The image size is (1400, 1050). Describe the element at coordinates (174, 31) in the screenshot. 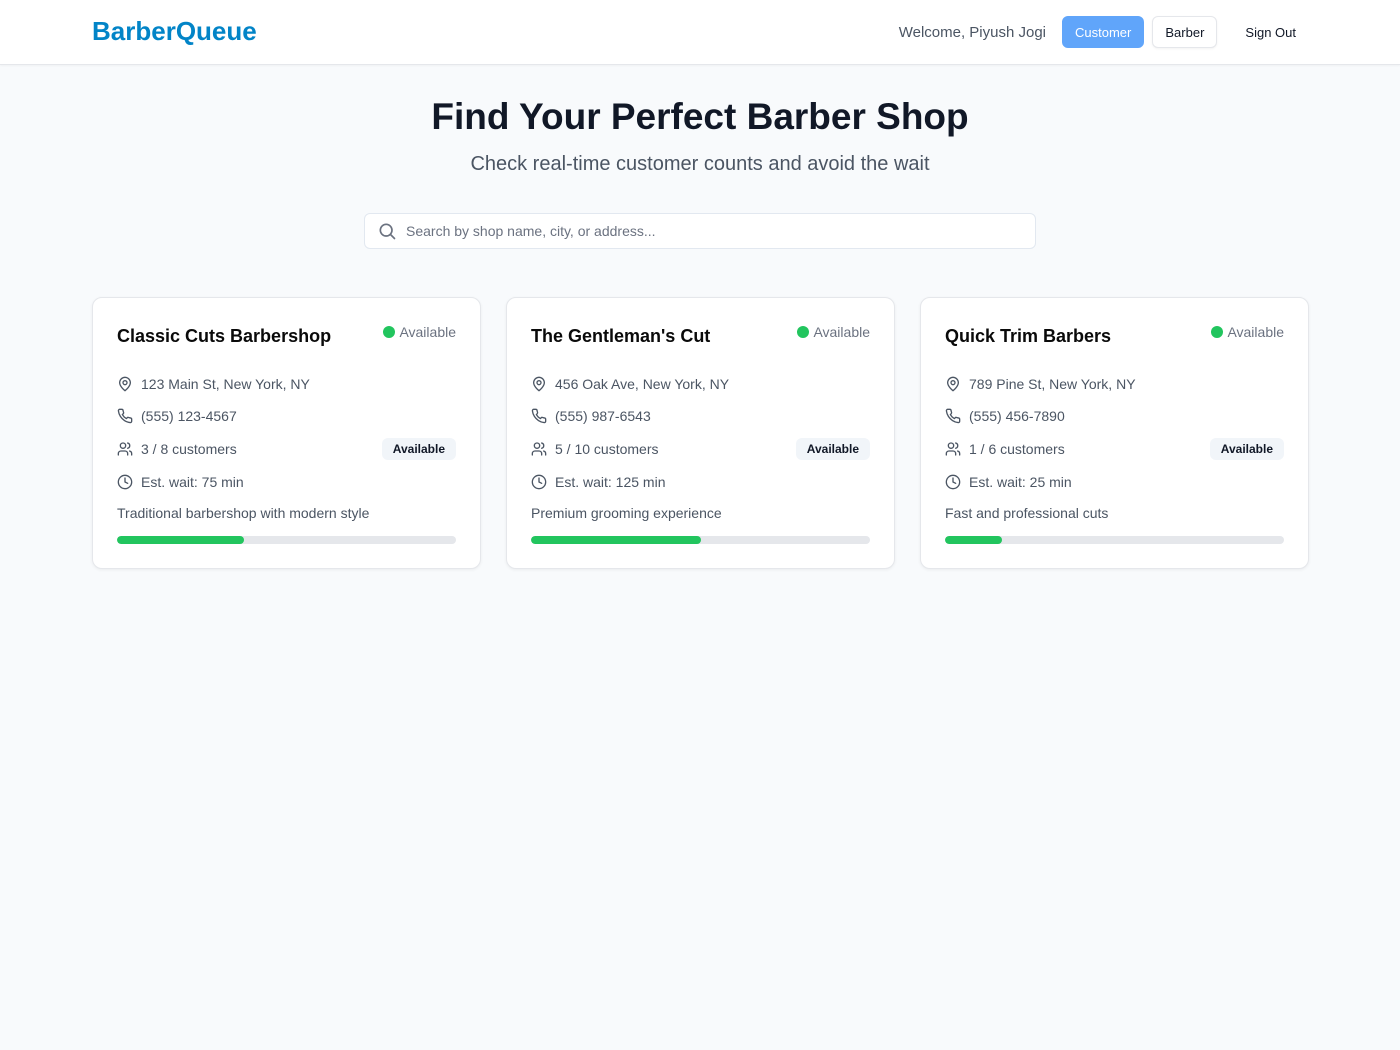

I see `brand-logo: BarberQueue` at that location.